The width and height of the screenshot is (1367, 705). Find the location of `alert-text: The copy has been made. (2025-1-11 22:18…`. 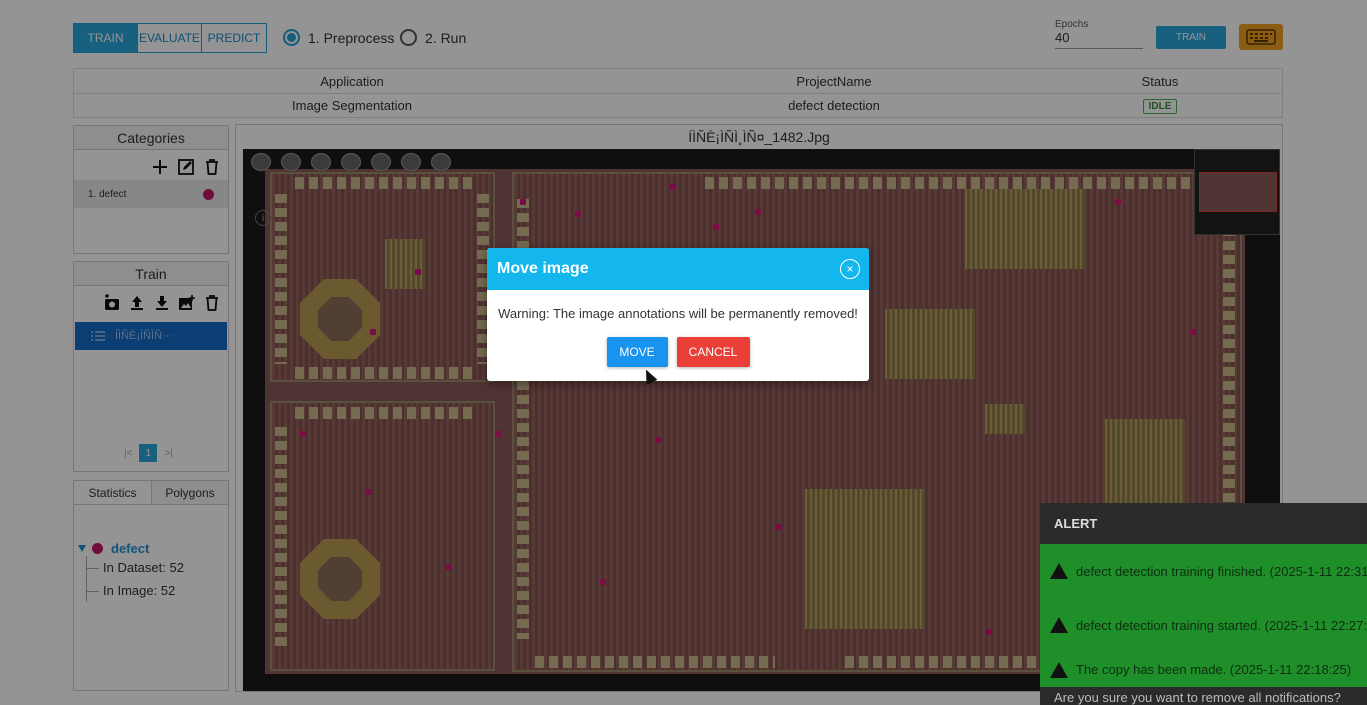

alert-text: The copy has been made. (2025-1-11 22:18… is located at coordinates (1214, 669).